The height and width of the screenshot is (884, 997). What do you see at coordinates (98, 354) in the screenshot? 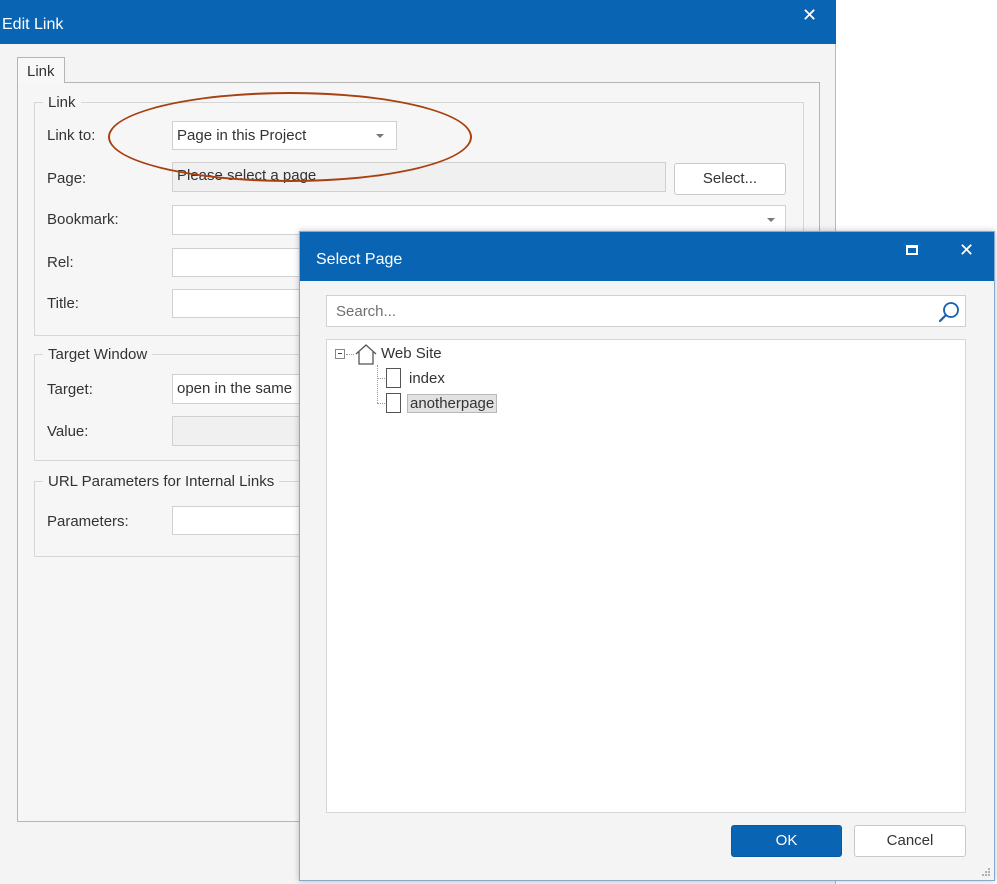
I see `target-window-legend: Target Window` at bounding box center [98, 354].